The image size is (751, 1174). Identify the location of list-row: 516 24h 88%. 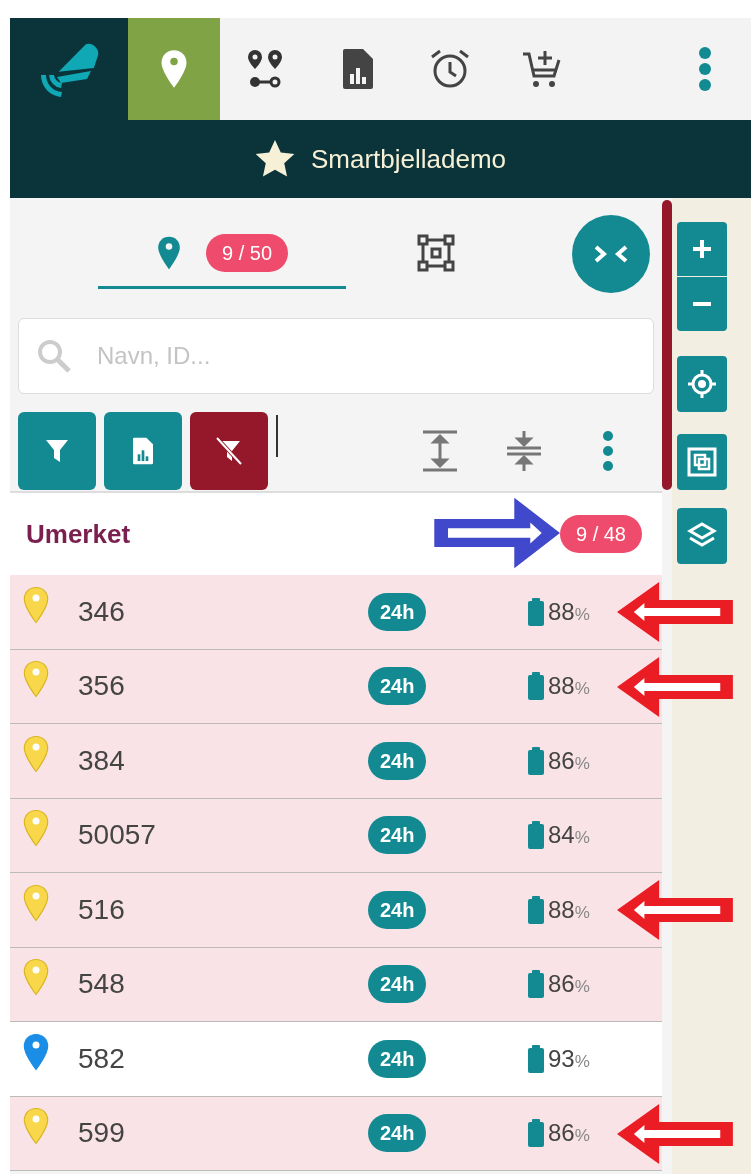
(336, 910).